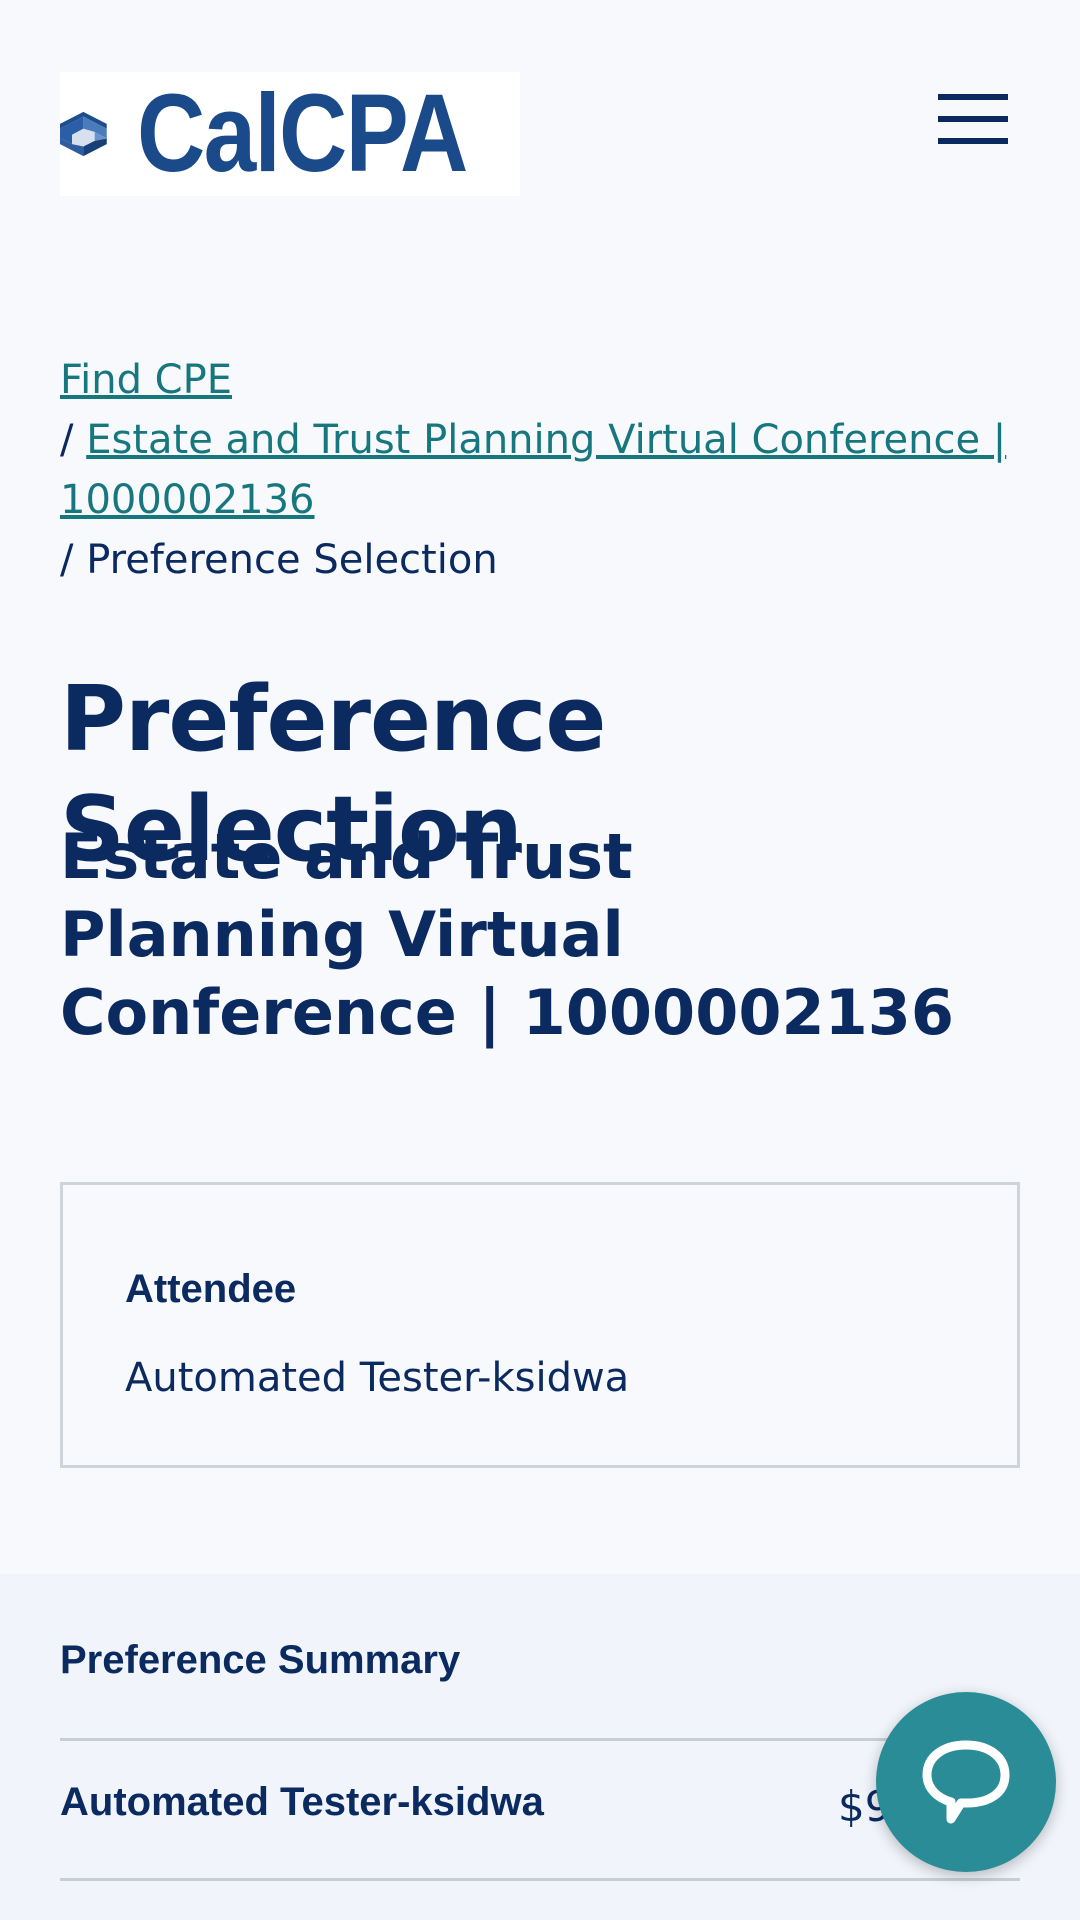 This screenshot has height=1920, width=1080. I want to click on attendee-name: Automated Tester-ksidwa, so click(377, 1378).